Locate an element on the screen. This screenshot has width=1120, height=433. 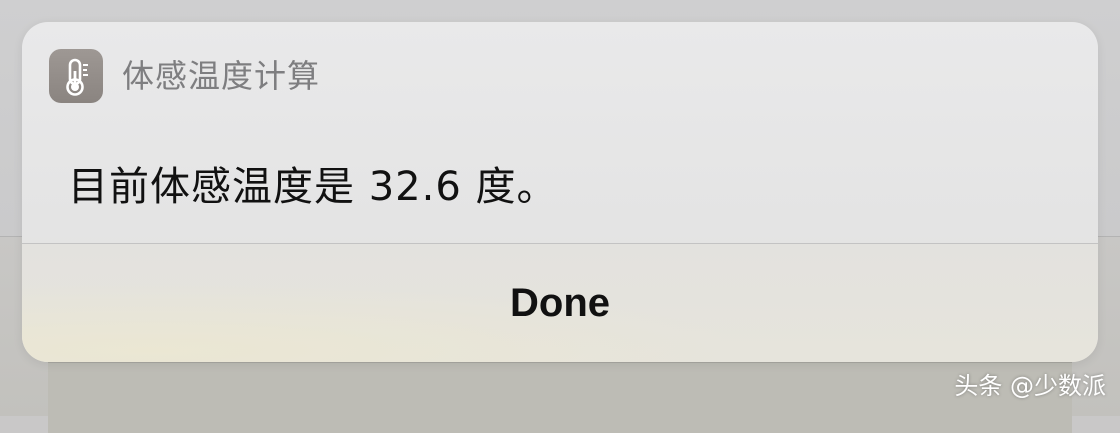
watermark: 头条 @少数派 is located at coordinates (1030, 386).